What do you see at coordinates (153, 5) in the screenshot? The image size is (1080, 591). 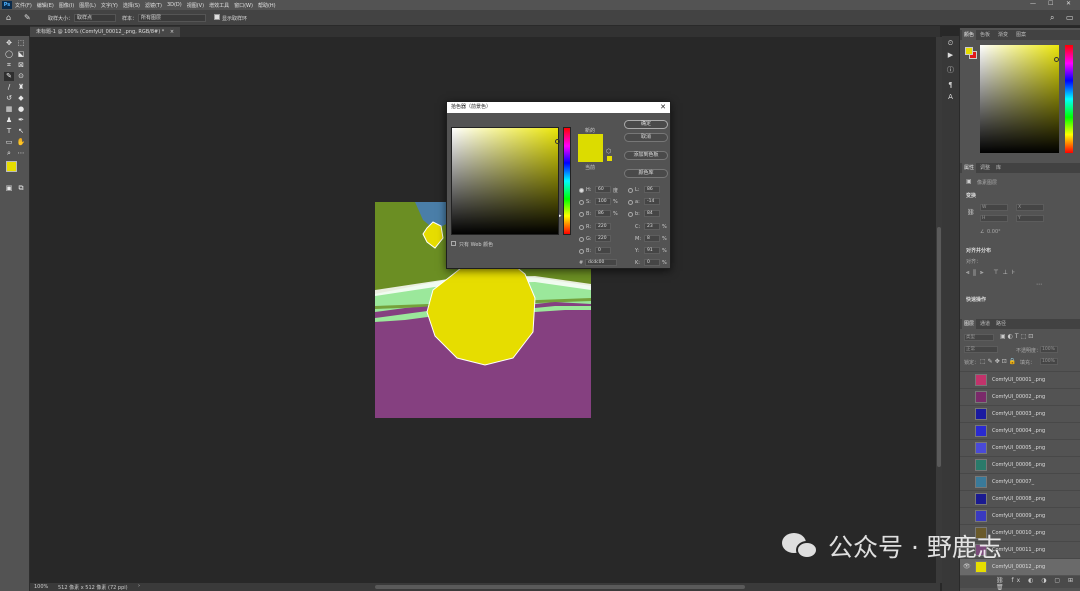 I see `menu-filter: 滤镜(T)` at bounding box center [153, 5].